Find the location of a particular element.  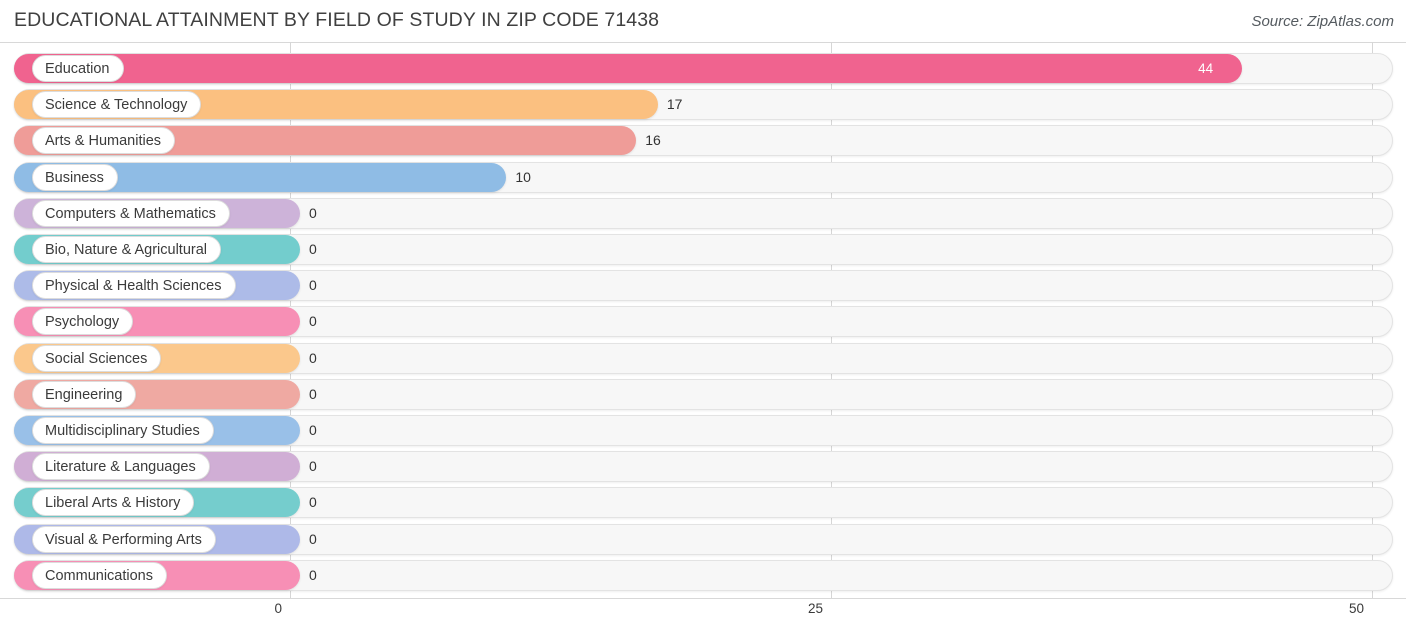

bar-row: Physical & Health Sciences 0 is located at coordinates (703, 286).